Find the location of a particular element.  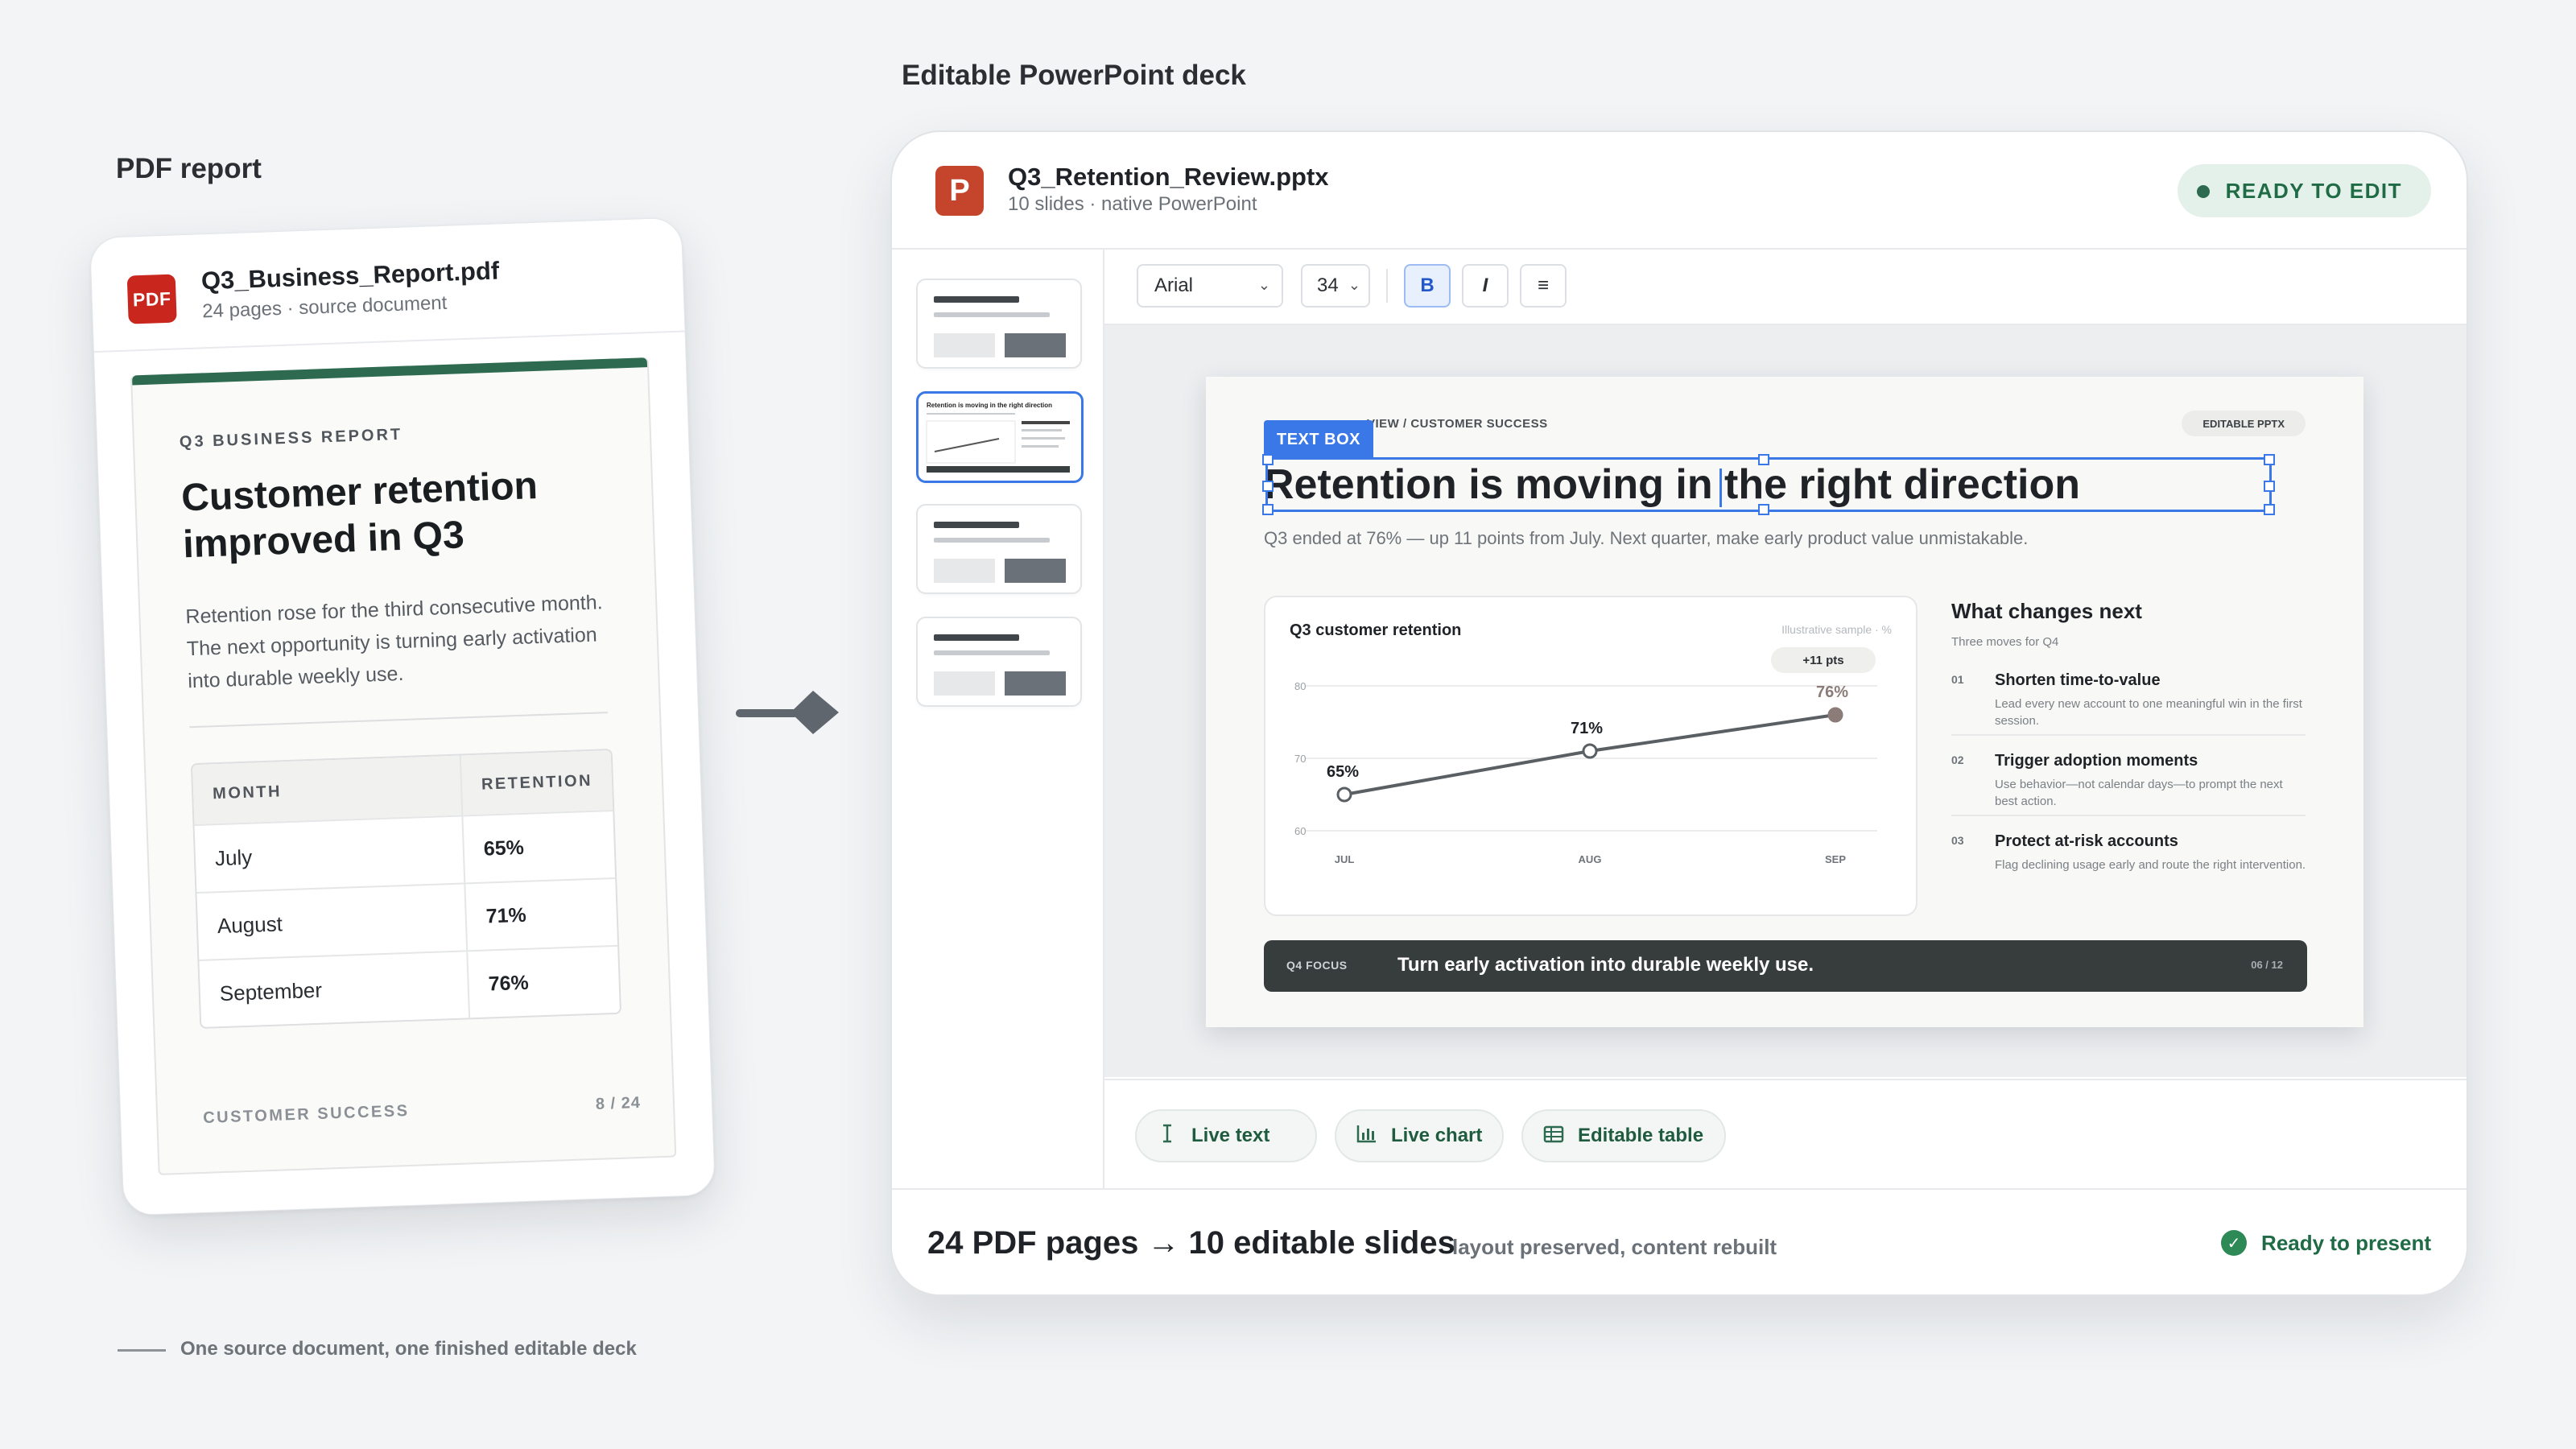

capability-chips: Live text Live chart Editable table is located at coordinates (1785, 1134).